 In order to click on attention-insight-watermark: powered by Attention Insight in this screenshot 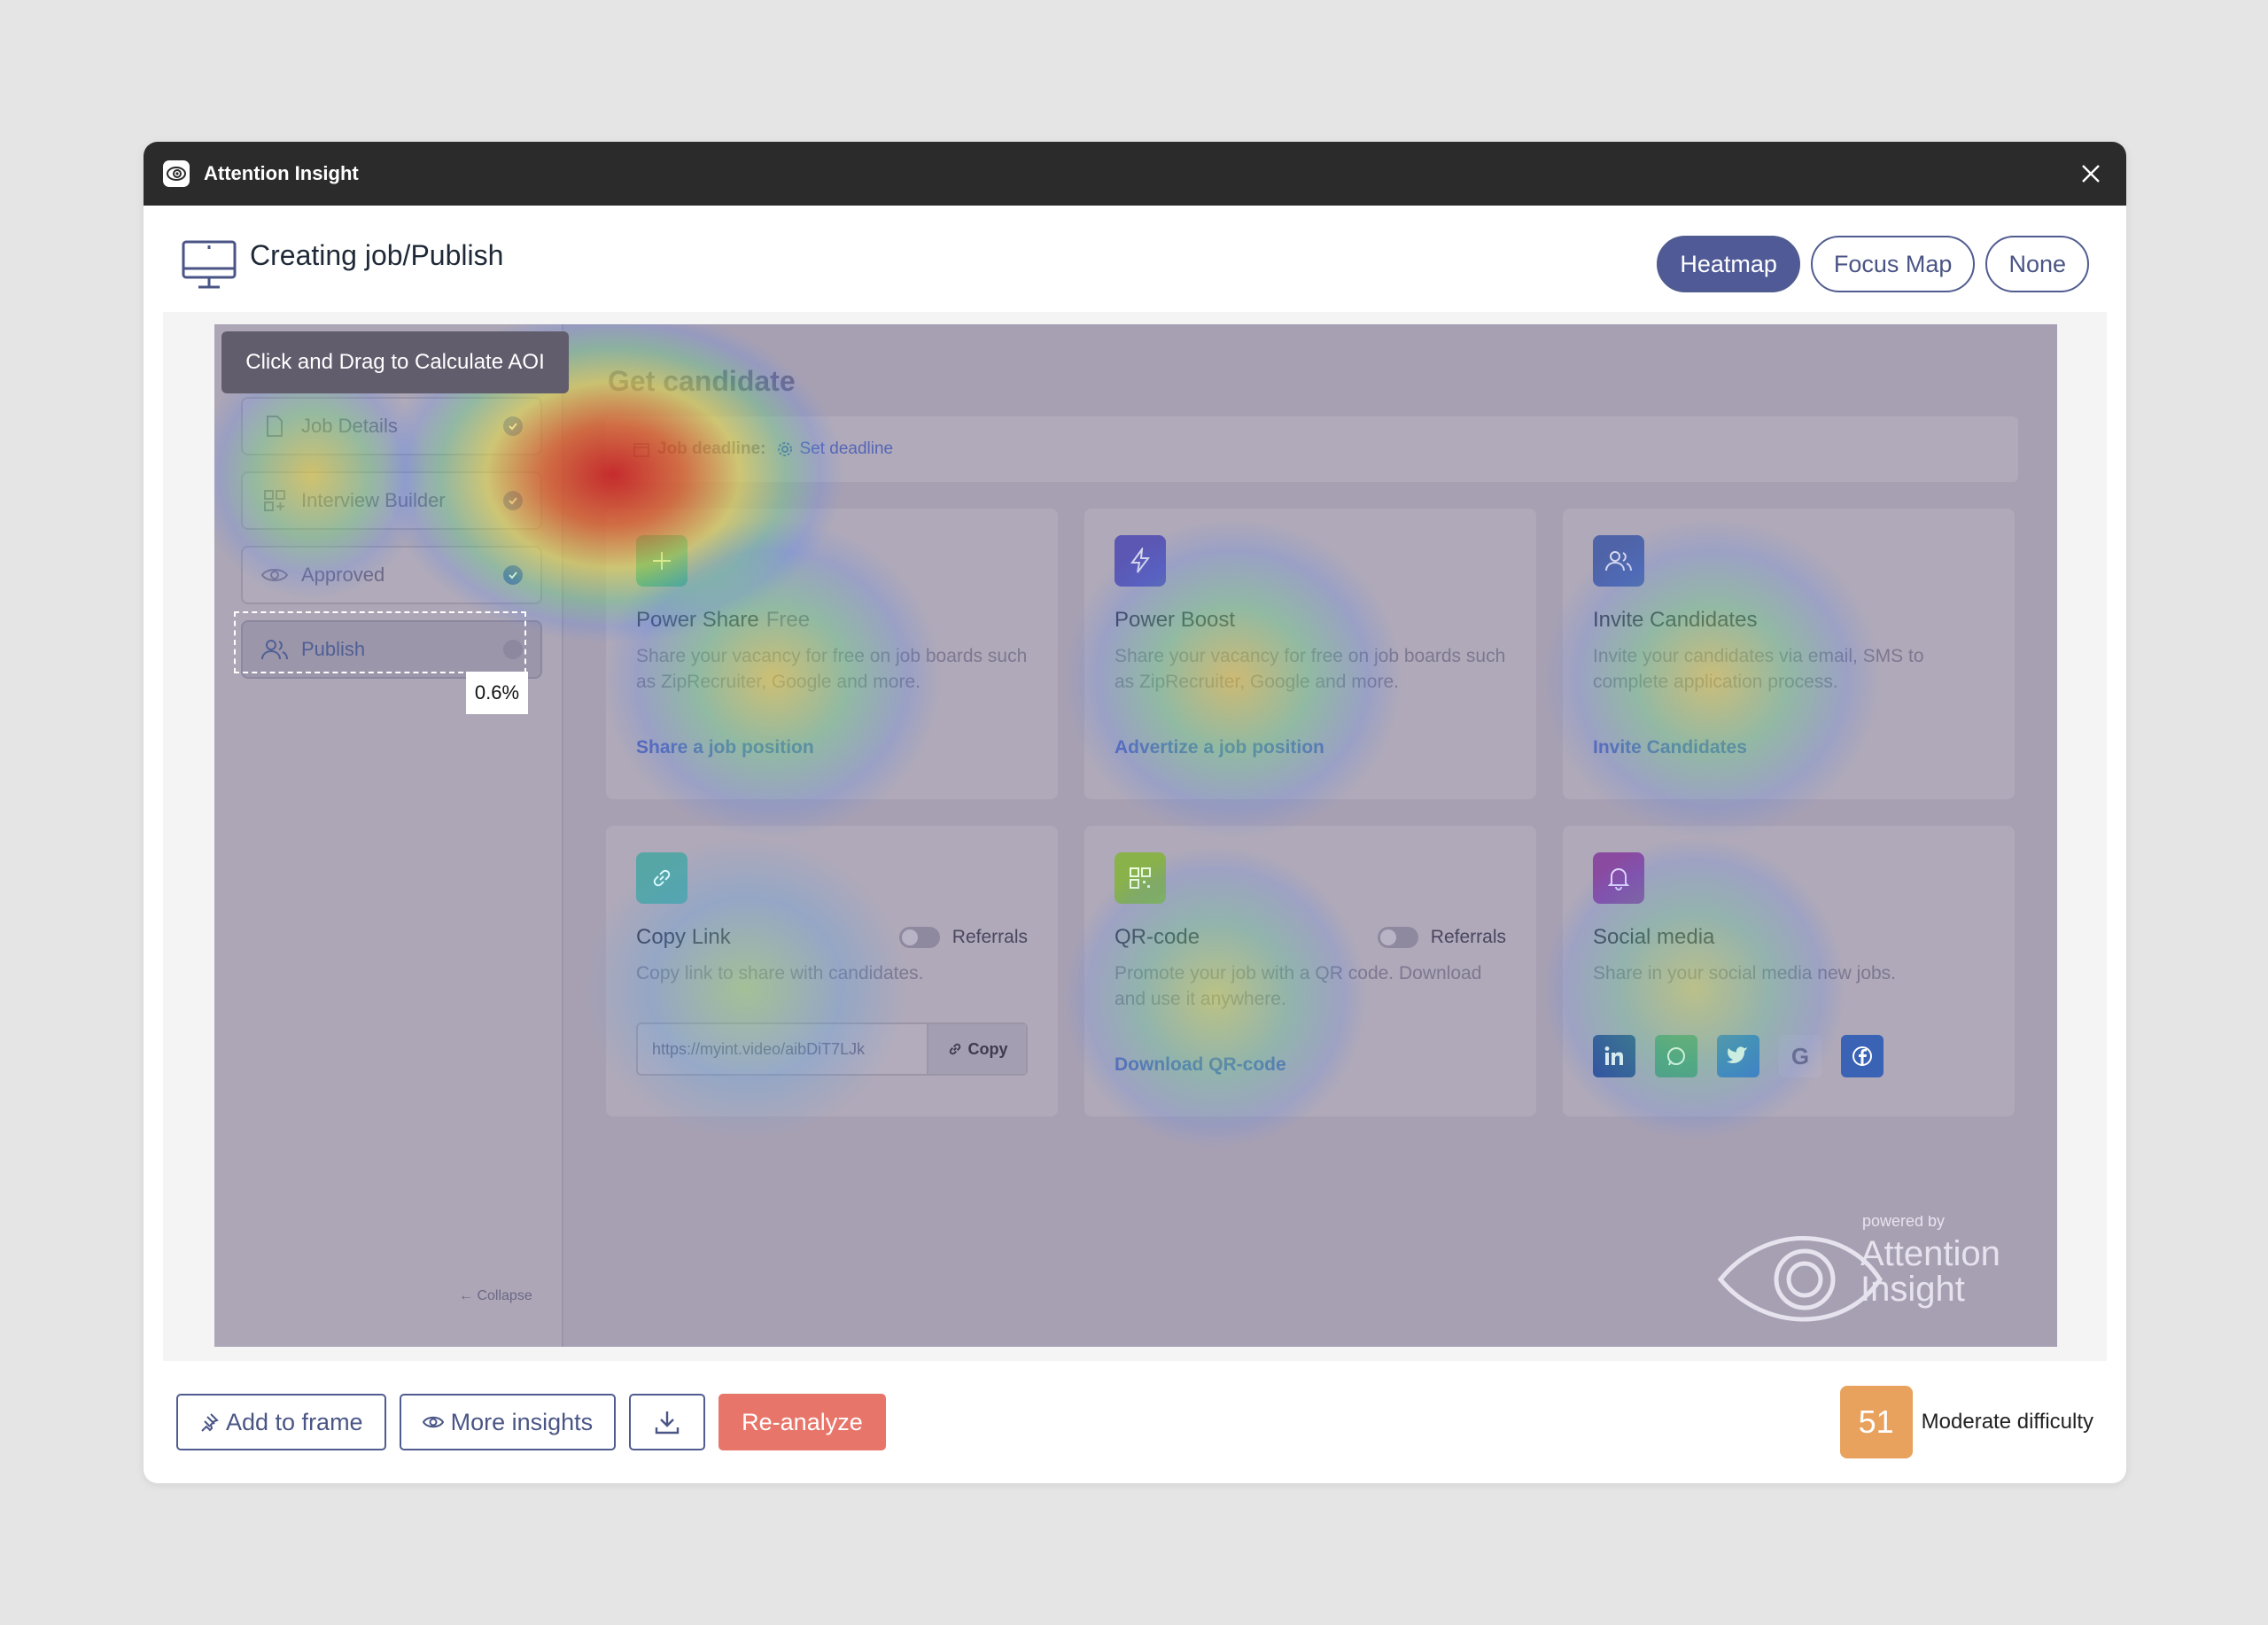, I will do `click(1859, 1269)`.